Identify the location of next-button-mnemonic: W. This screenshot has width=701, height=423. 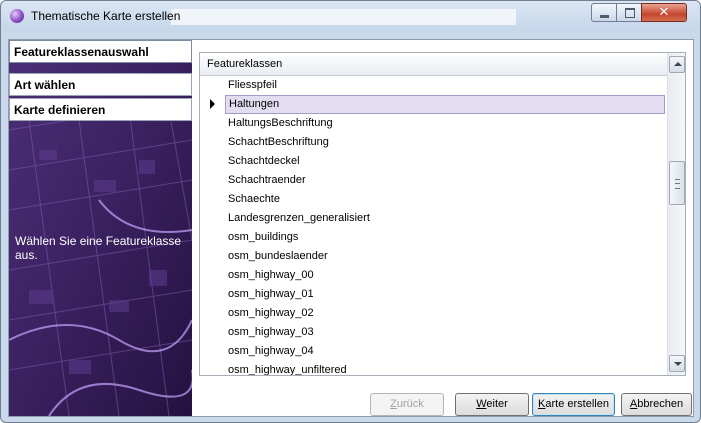
(481, 404).